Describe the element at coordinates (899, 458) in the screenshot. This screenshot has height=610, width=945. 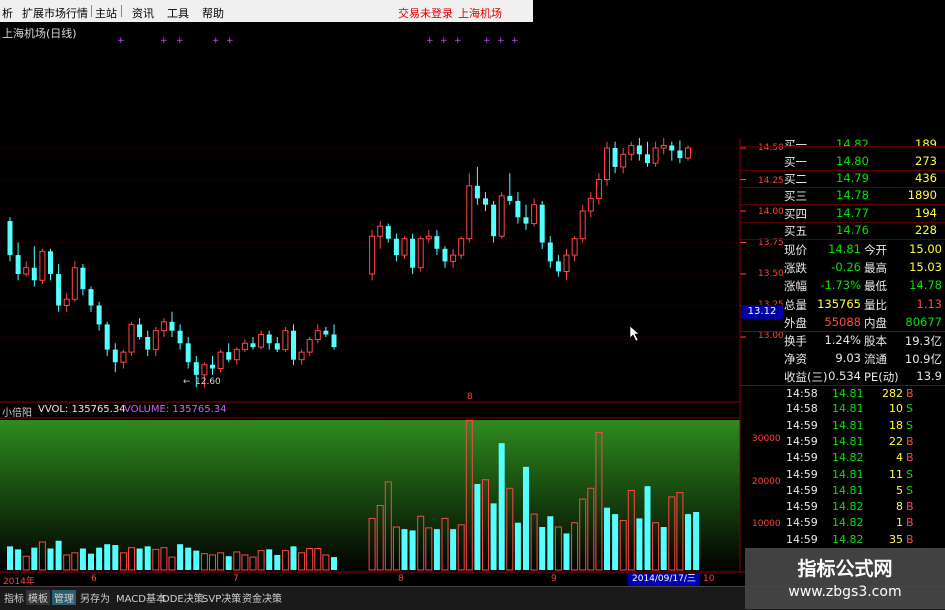
I see `trade-volume: 4` at that location.